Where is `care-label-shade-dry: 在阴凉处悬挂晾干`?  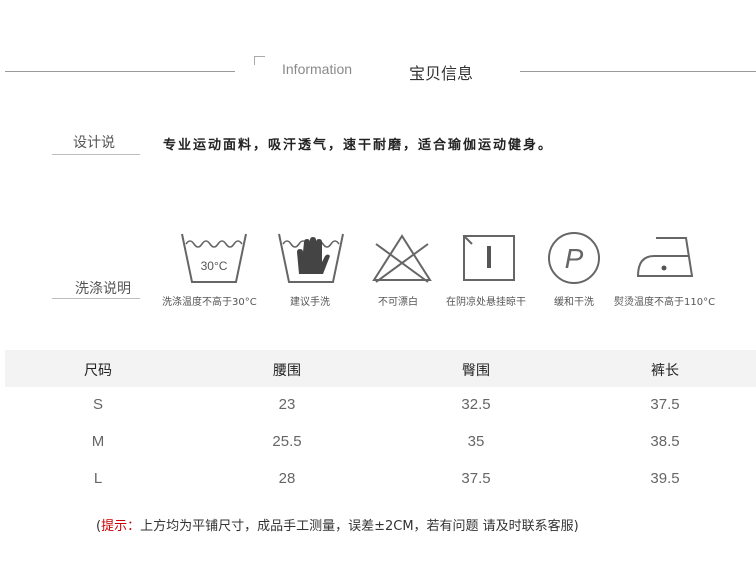 care-label-shade-dry: 在阴凉处悬挂晾干 is located at coordinates (486, 302).